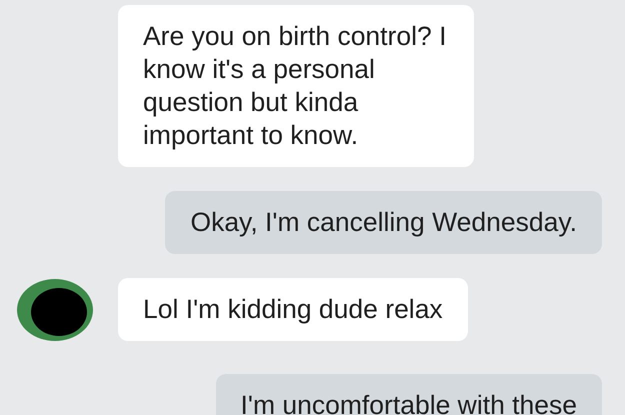  What do you see at coordinates (383, 222) in the screenshot?
I see `sent-message: Okay, I'm cancelling Wednesday.` at bounding box center [383, 222].